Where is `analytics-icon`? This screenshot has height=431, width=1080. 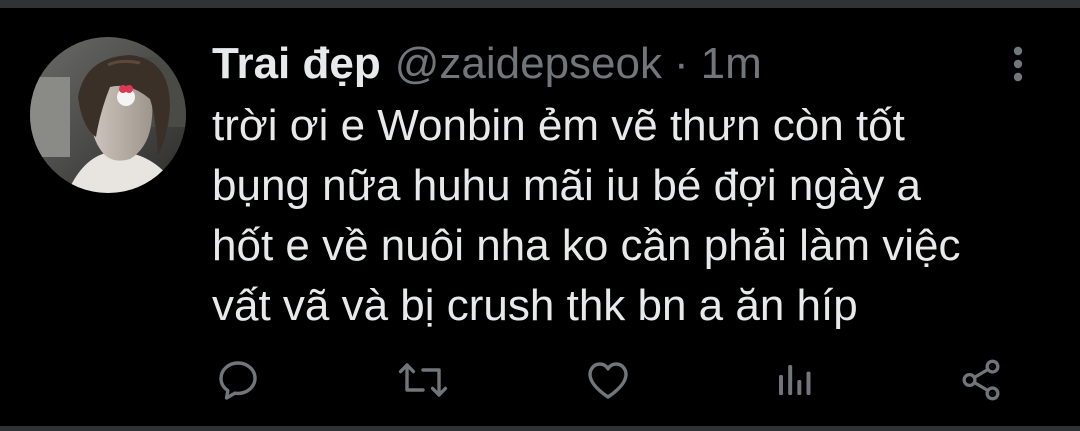 analytics-icon is located at coordinates (795, 380).